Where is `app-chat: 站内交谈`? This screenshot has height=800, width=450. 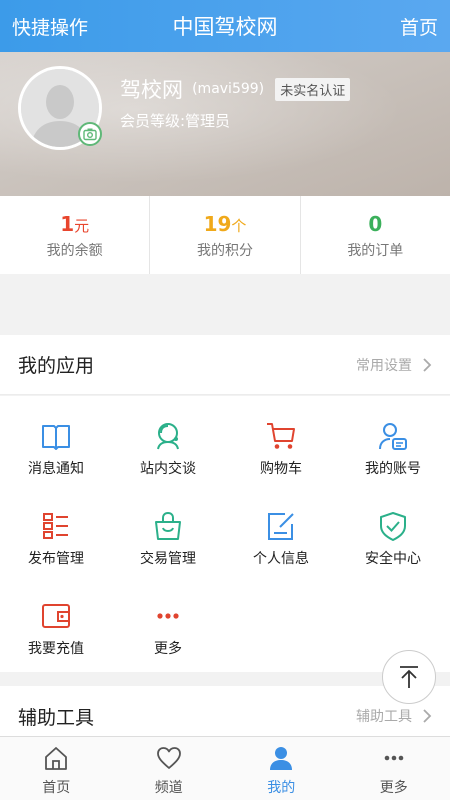 app-chat: 站内交谈 is located at coordinates (168, 440).